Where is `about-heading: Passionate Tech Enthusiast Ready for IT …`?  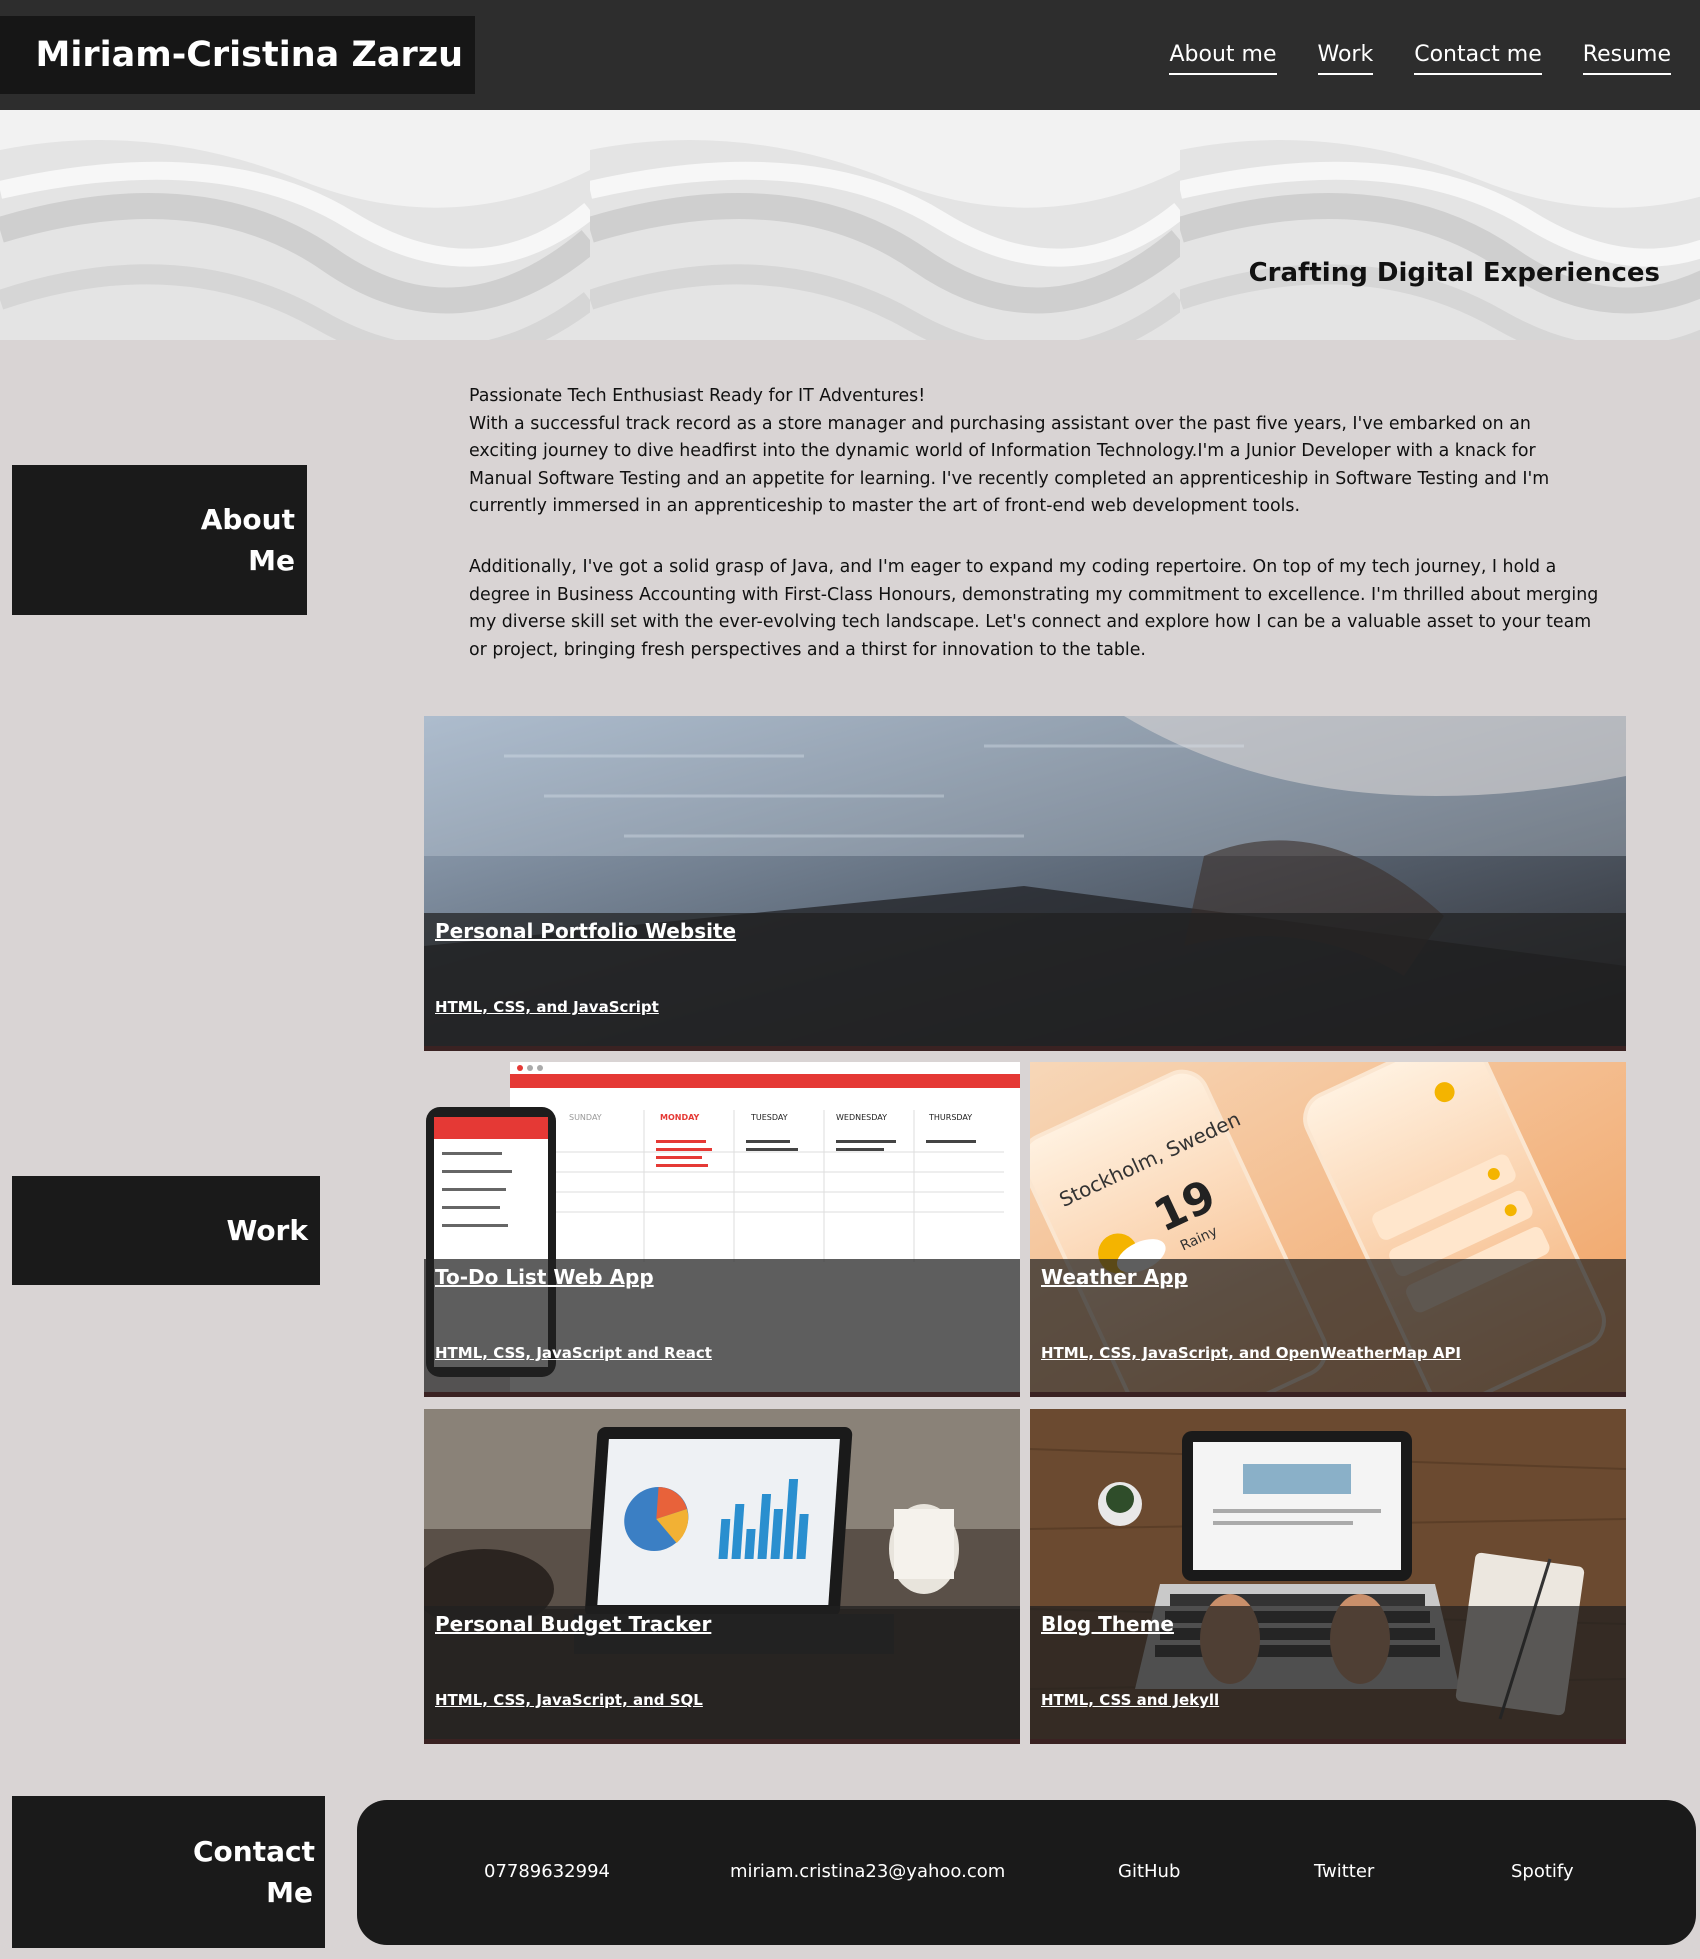
about-heading: Passionate Tech Enthusiast Ready for IT … is located at coordinates (697, 396).